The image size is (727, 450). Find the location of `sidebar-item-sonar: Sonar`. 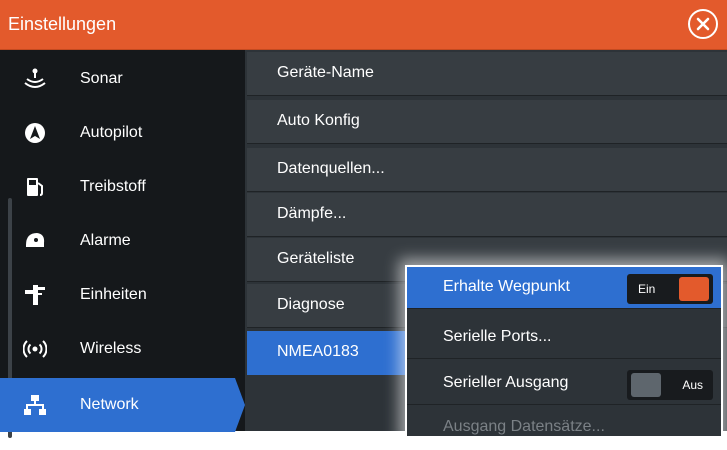

sidebar-item-sonar: Sonar is located at coordinates (122, 79).